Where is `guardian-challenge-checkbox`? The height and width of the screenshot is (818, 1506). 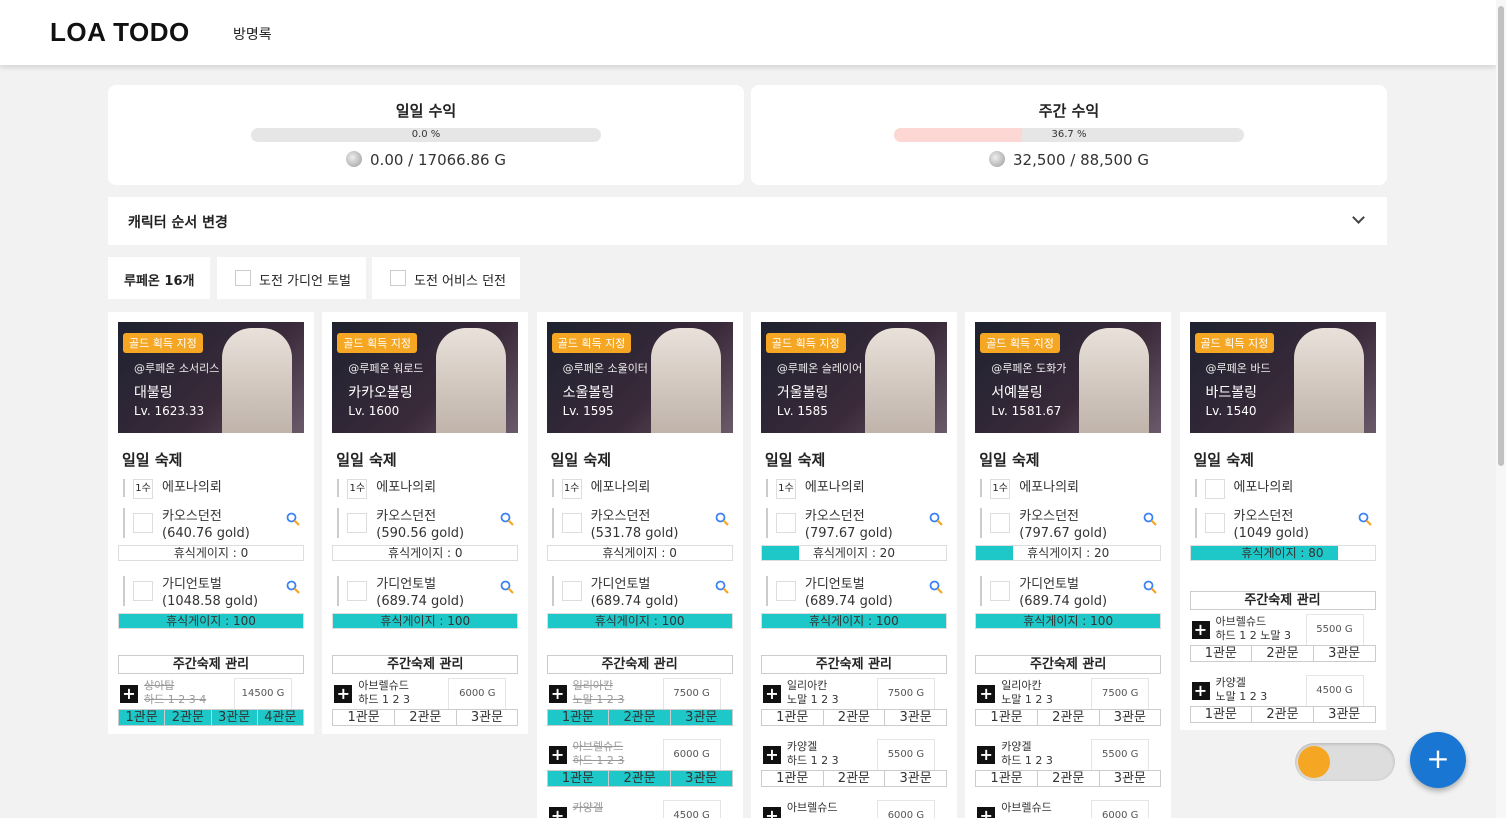
guardian-challenge-checkbox is located at coordinates (243, 278).